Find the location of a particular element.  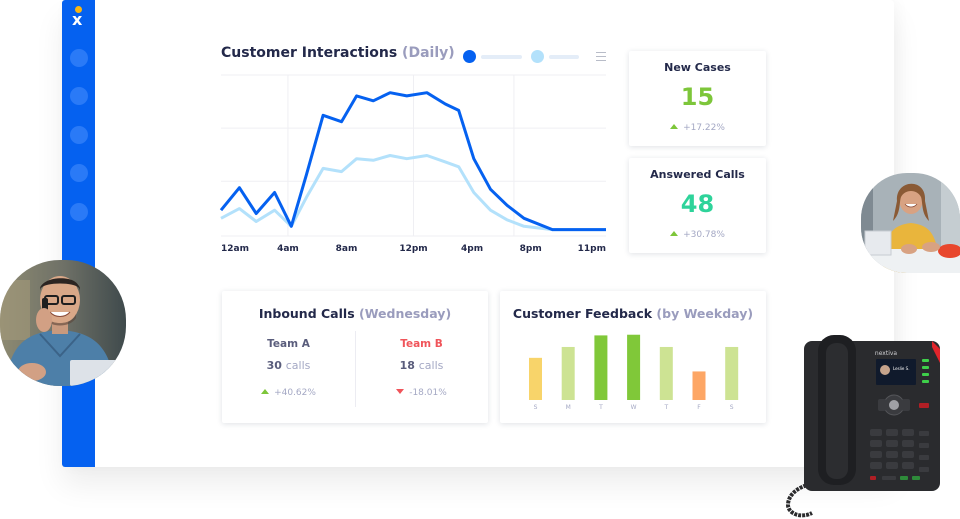

agent-photo-woman is located at coordinates (910, 223).